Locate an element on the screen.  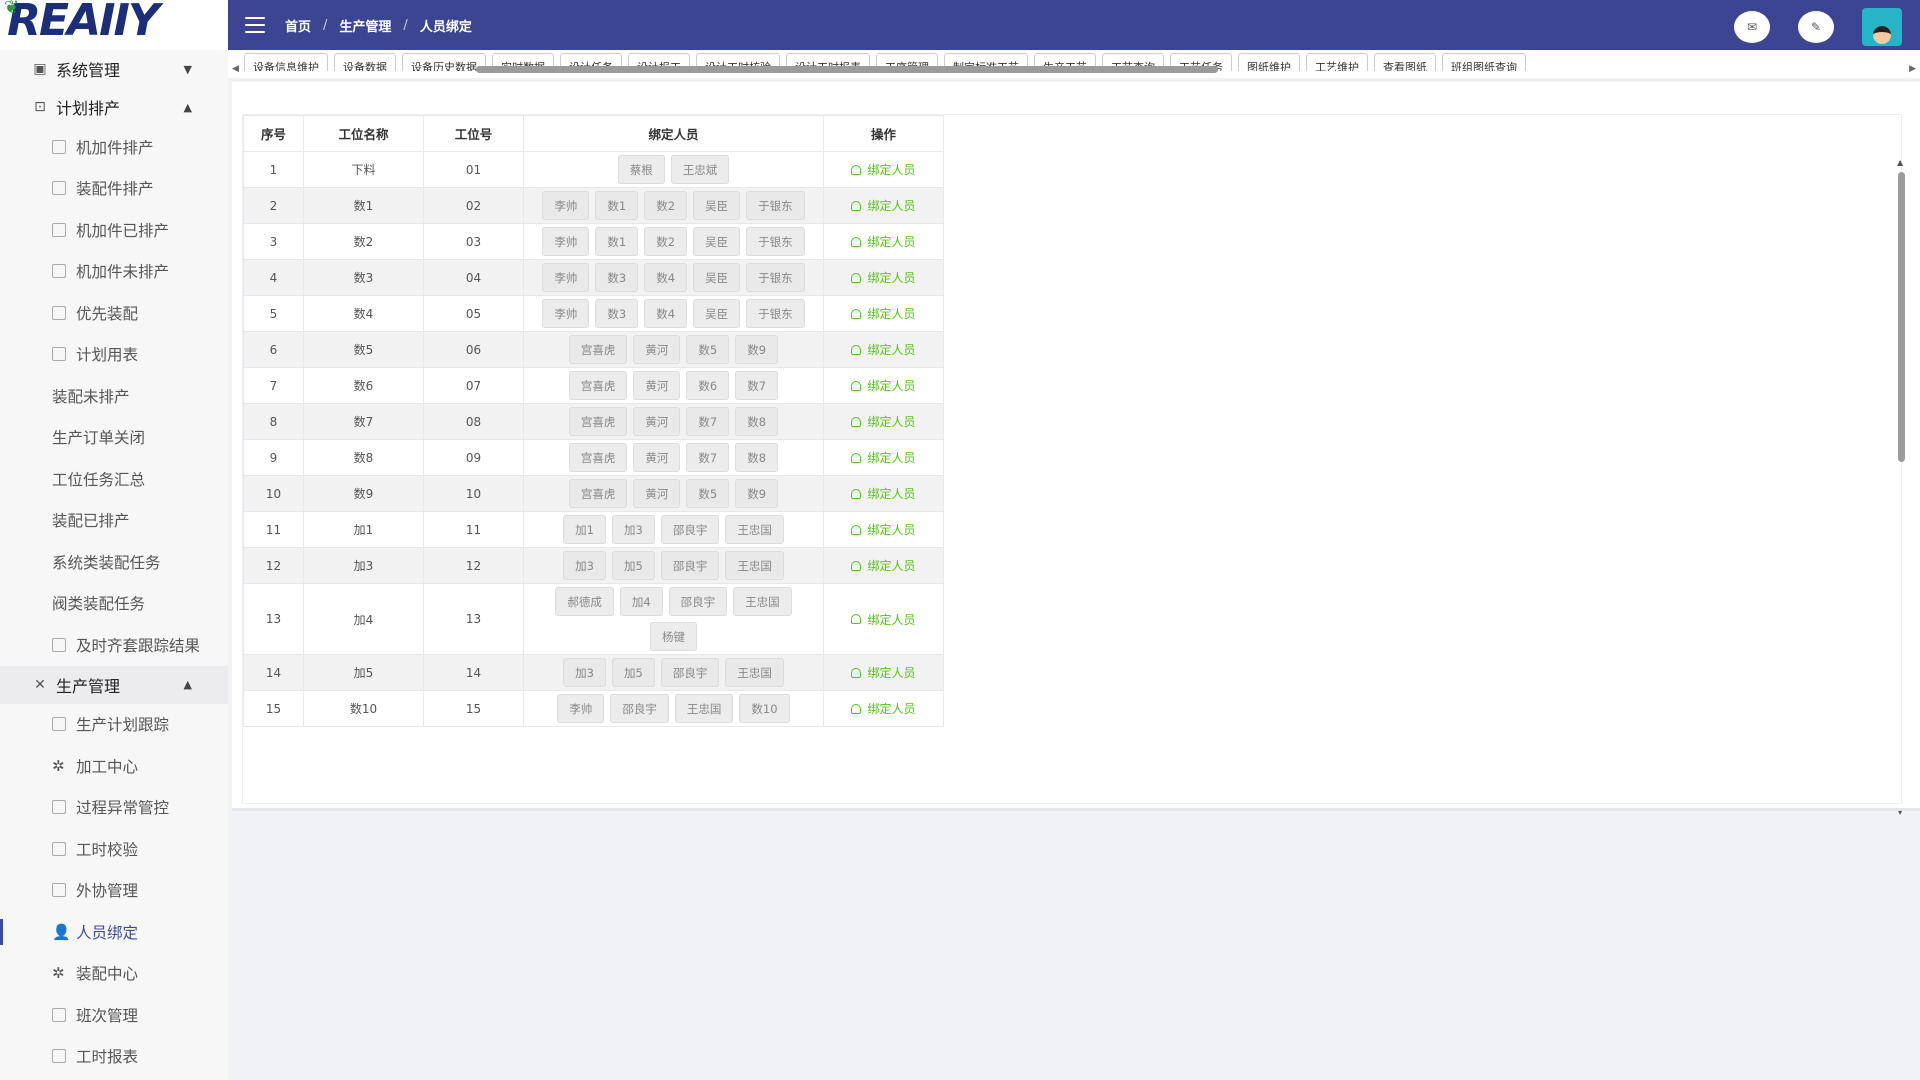
sidebar-item-label: 装配件排产 is located at coordinates (115, 189).